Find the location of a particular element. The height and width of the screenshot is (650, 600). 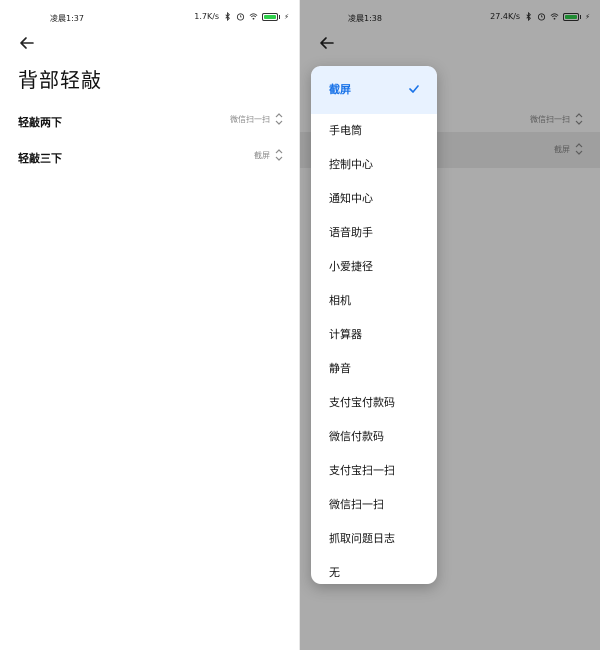

menu-item-label: 无 is located at coordinates (334, 572).